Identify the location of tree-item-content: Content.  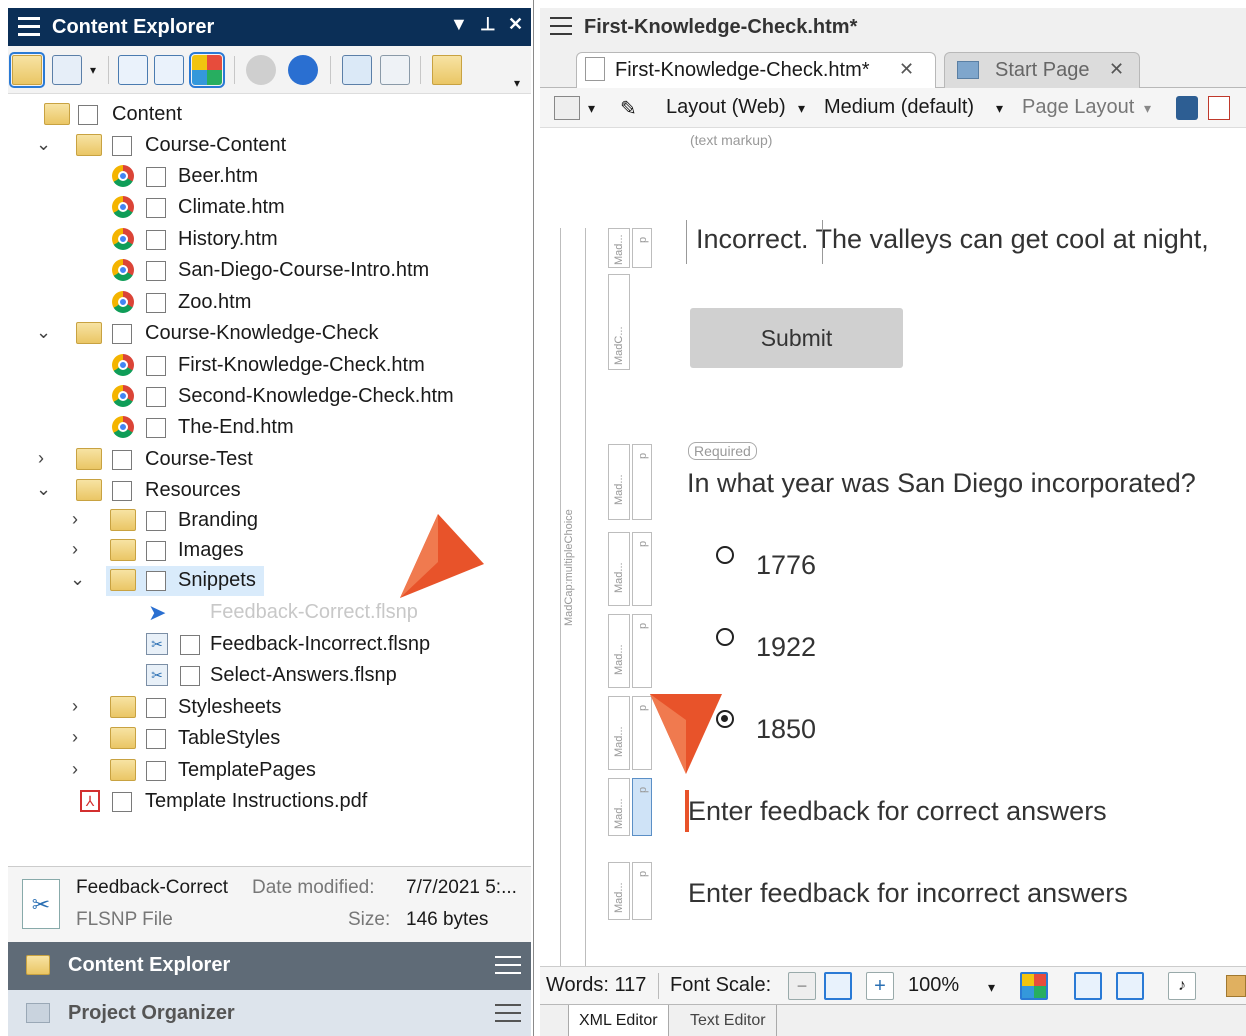
(269, 115).